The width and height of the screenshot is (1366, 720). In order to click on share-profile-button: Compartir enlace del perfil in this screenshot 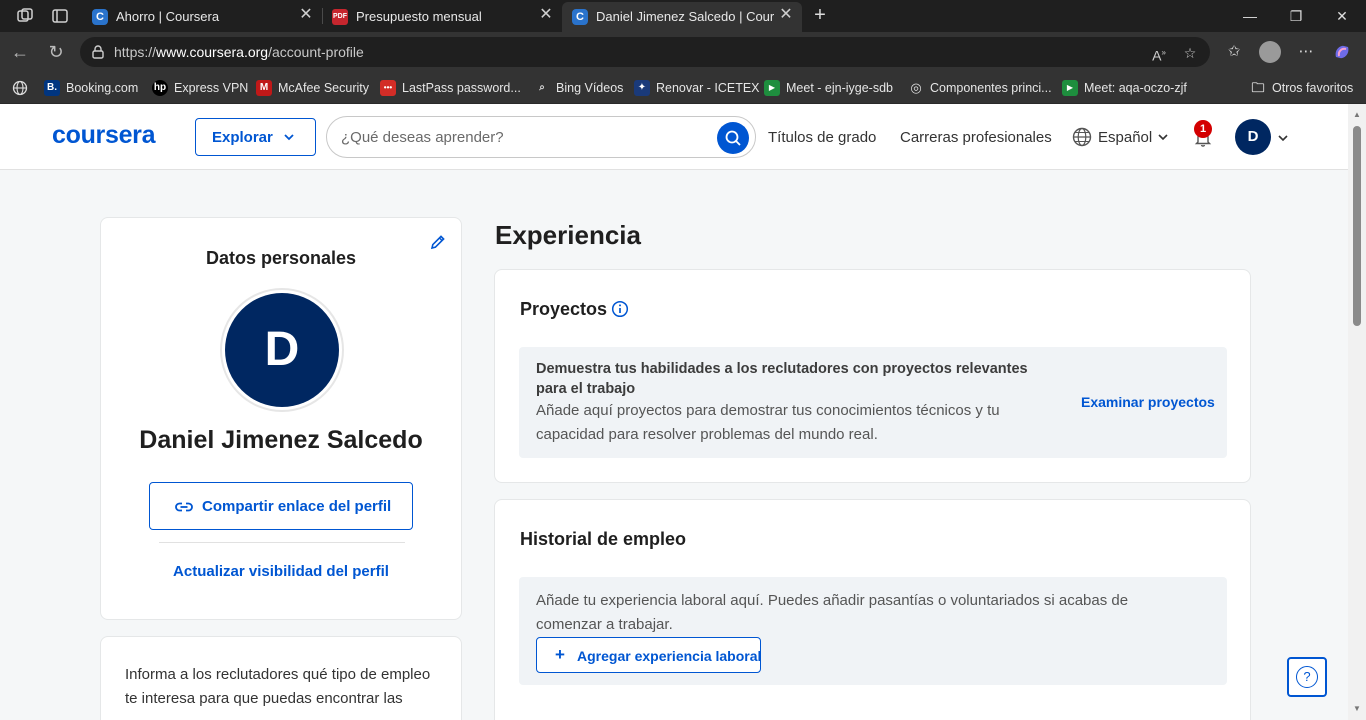, I will do `click(281, 506)`.